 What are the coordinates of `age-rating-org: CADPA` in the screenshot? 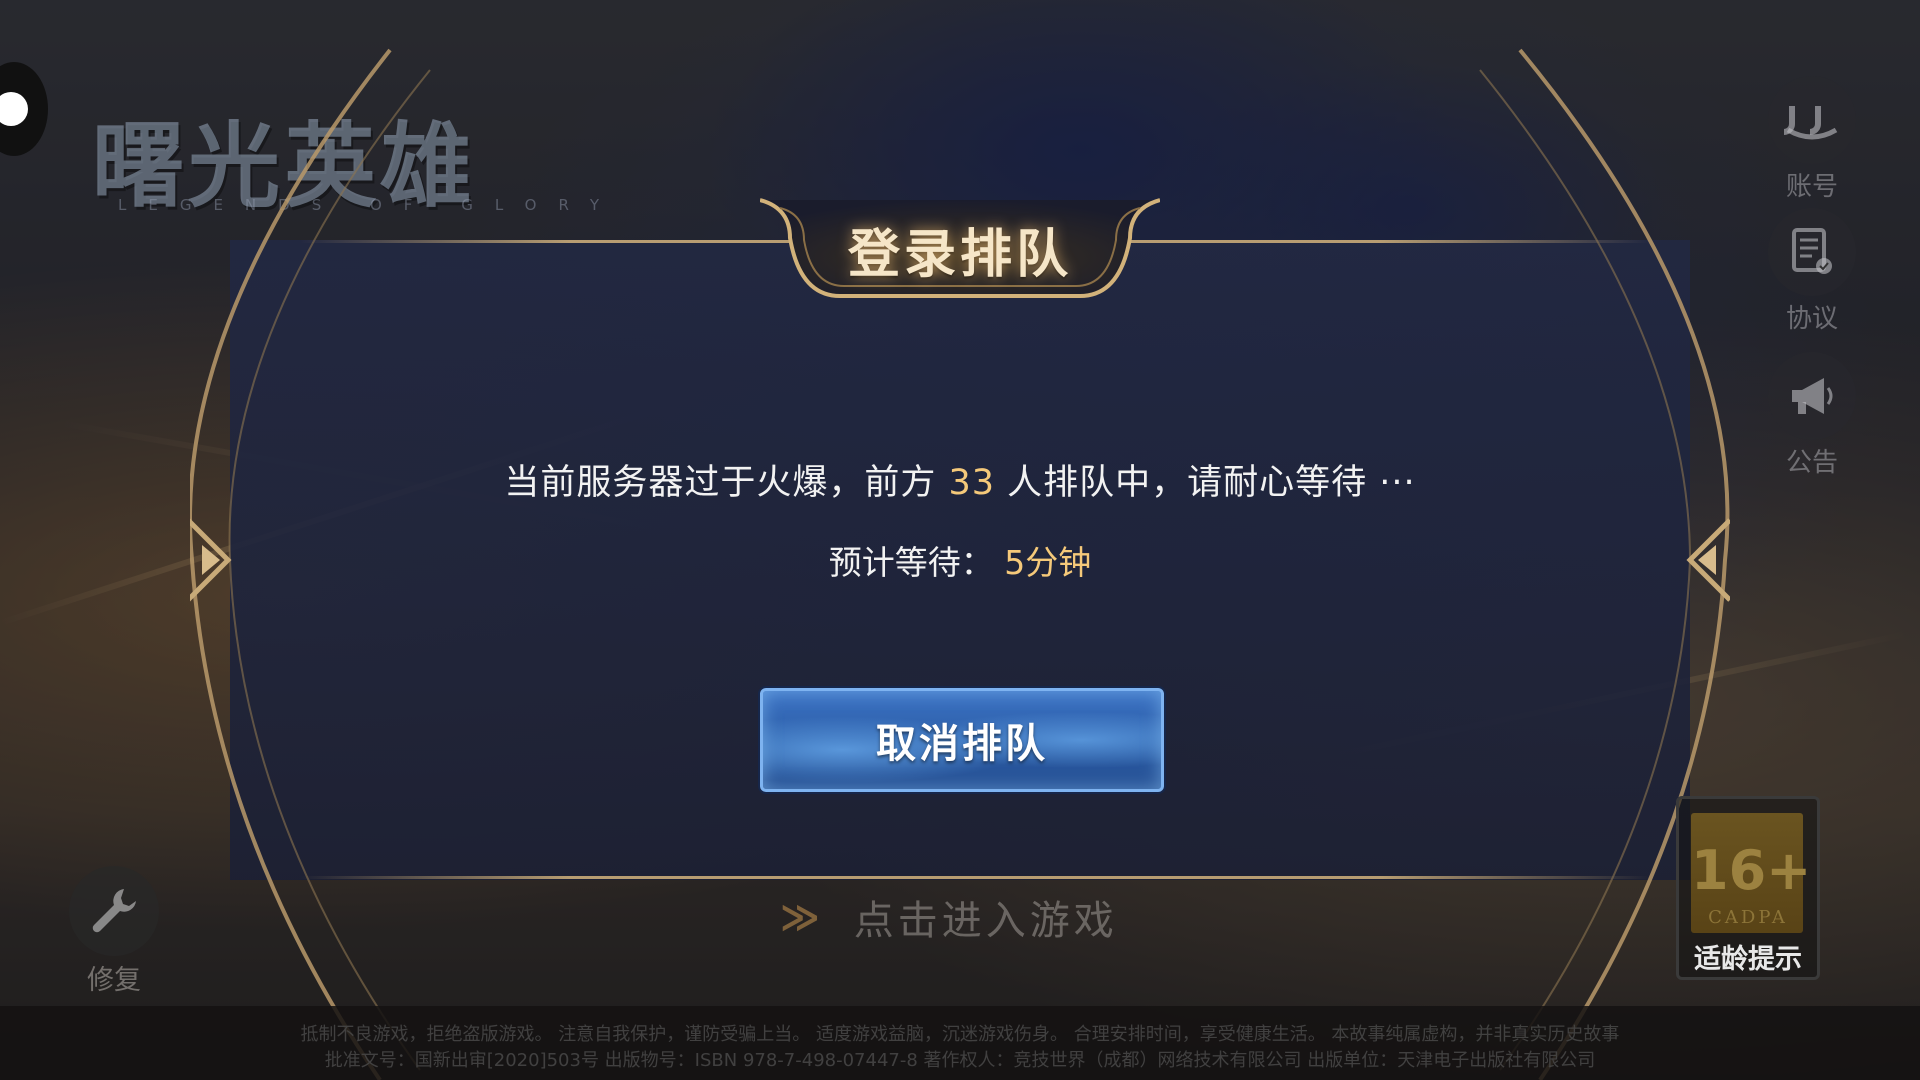 It's located at (1748, 917).